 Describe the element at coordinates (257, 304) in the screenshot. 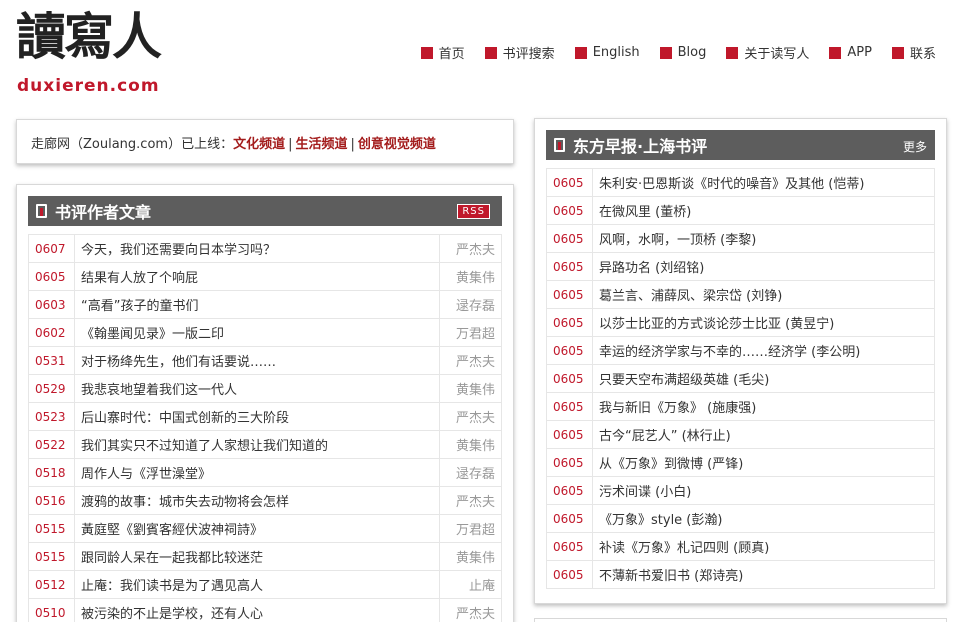

I see `item-title-link: “高看”孩子的童书们` at that location.